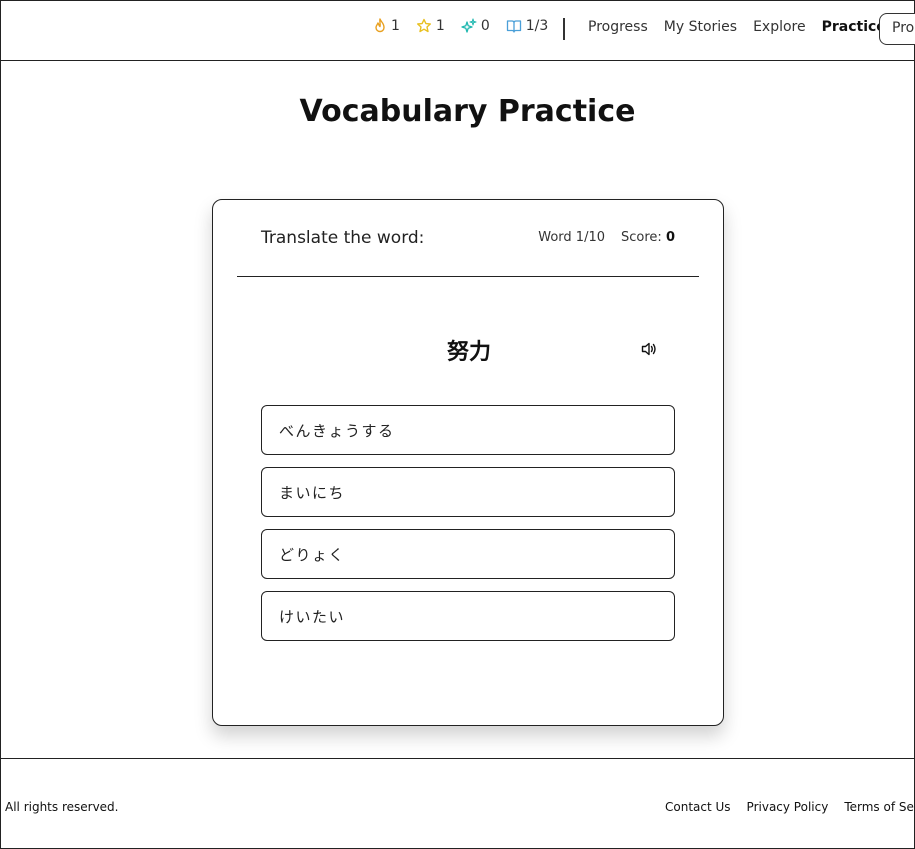 This screenshot has height=849, width=915. Describe the element at coordinates (779, 27) in the screenshot. I see `nav-explore: Explore` at that location.